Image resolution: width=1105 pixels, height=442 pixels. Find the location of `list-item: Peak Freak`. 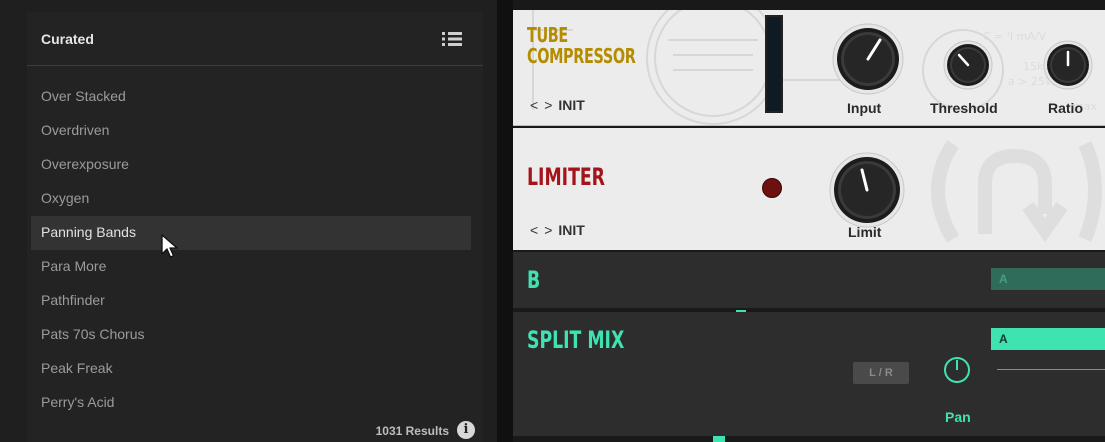

list-item: Peak Freak is located at coordinates (251, 369).